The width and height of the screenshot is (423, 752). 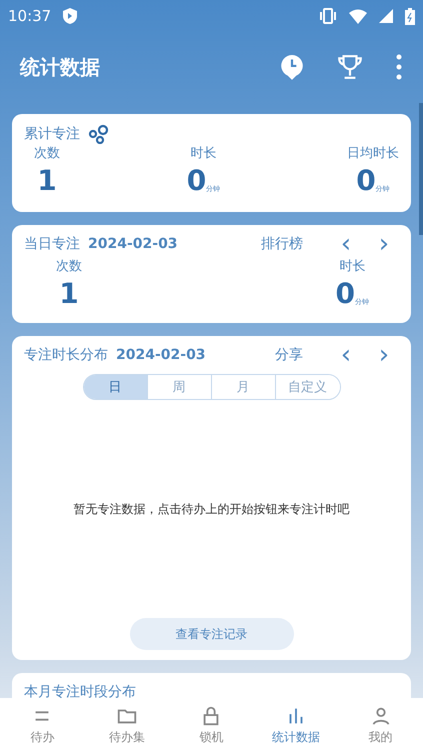 What do you see at coordinates (70, 16) in the screenshot?
I see `shield-icon` at bounding box center [70, 16].